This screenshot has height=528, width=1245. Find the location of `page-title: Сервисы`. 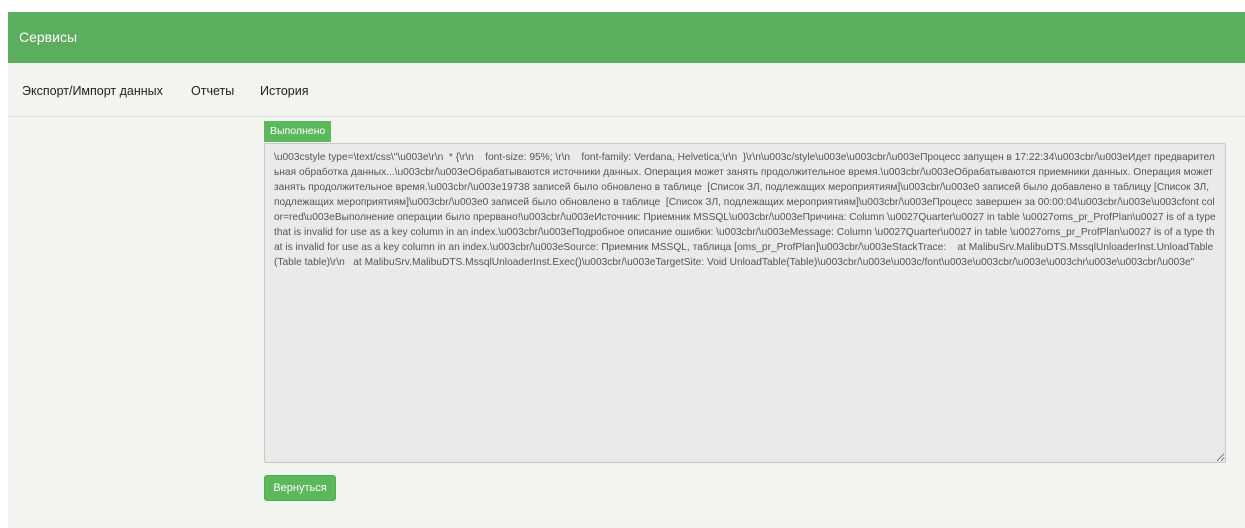

page-title: Сервисы is located at coordinates (48, 37).